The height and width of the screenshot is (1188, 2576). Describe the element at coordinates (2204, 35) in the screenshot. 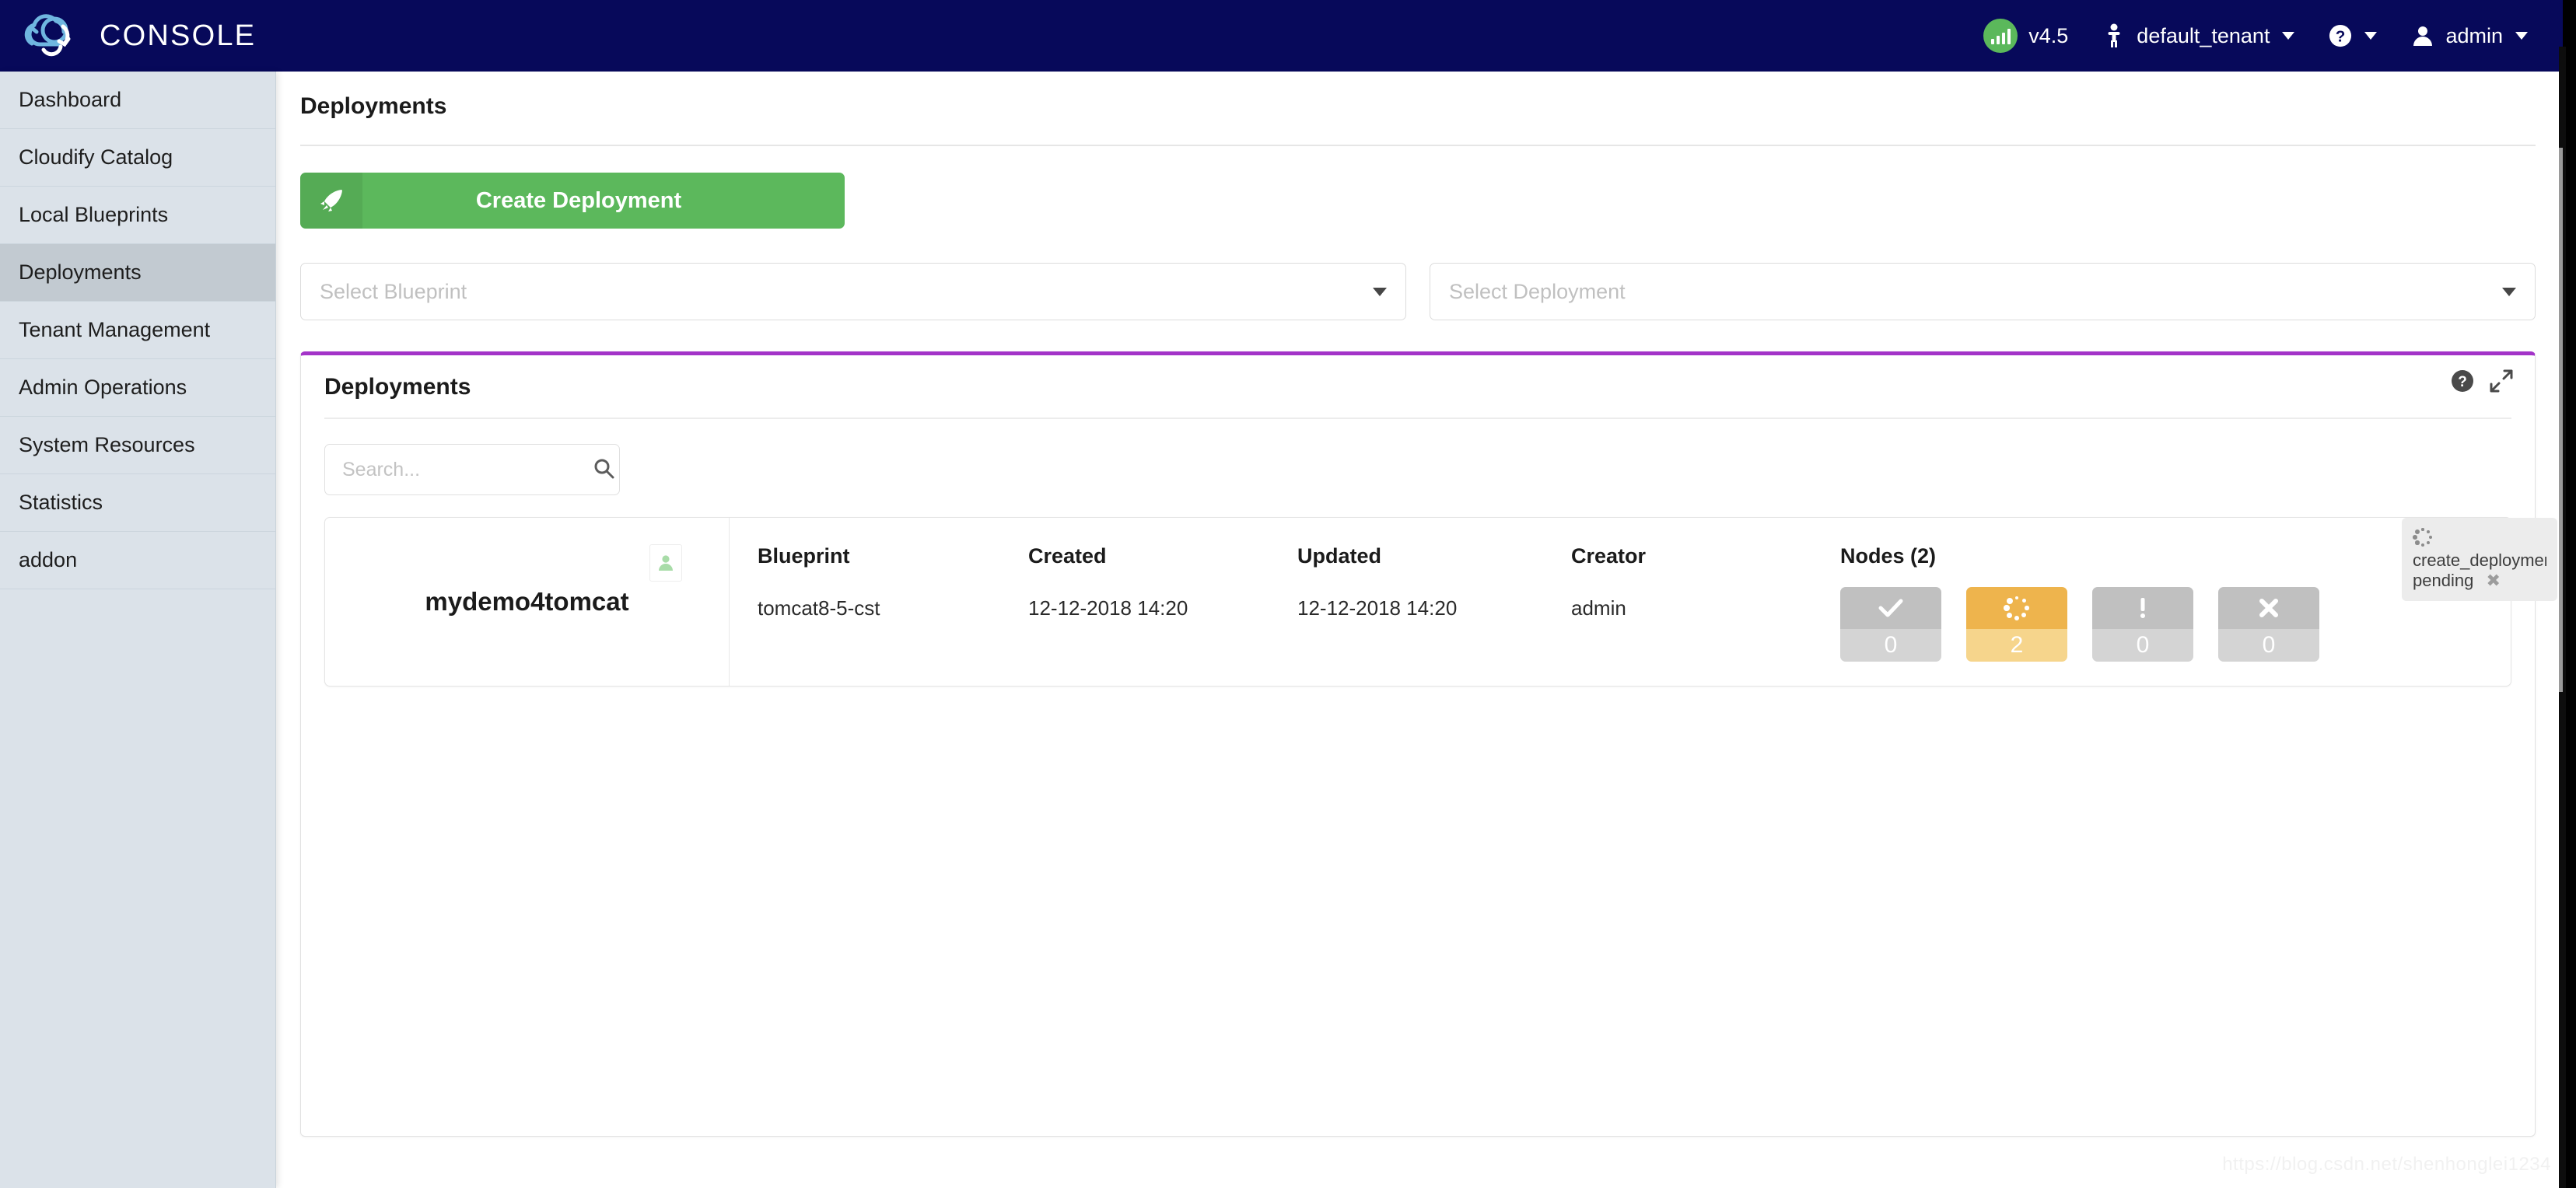

I see `tenant-label: default_tenant` at that location.